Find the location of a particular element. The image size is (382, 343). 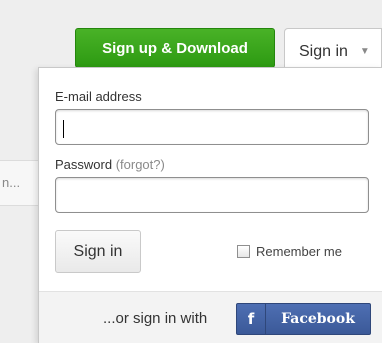

password-field is located at coordinates (212, 195).